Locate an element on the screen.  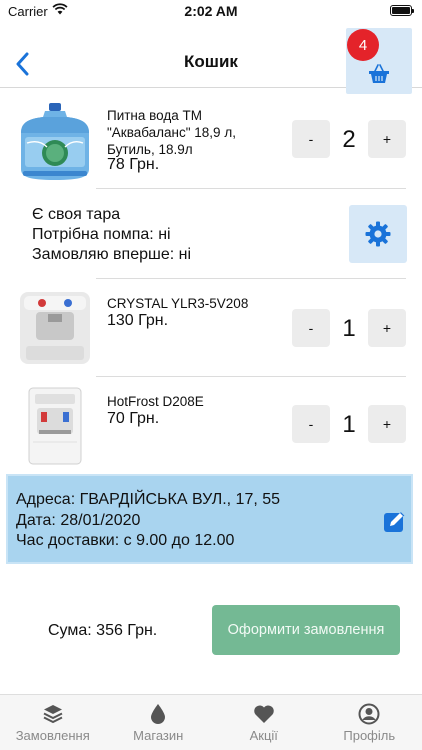
gear-icon is located at coordinates (378, 234).